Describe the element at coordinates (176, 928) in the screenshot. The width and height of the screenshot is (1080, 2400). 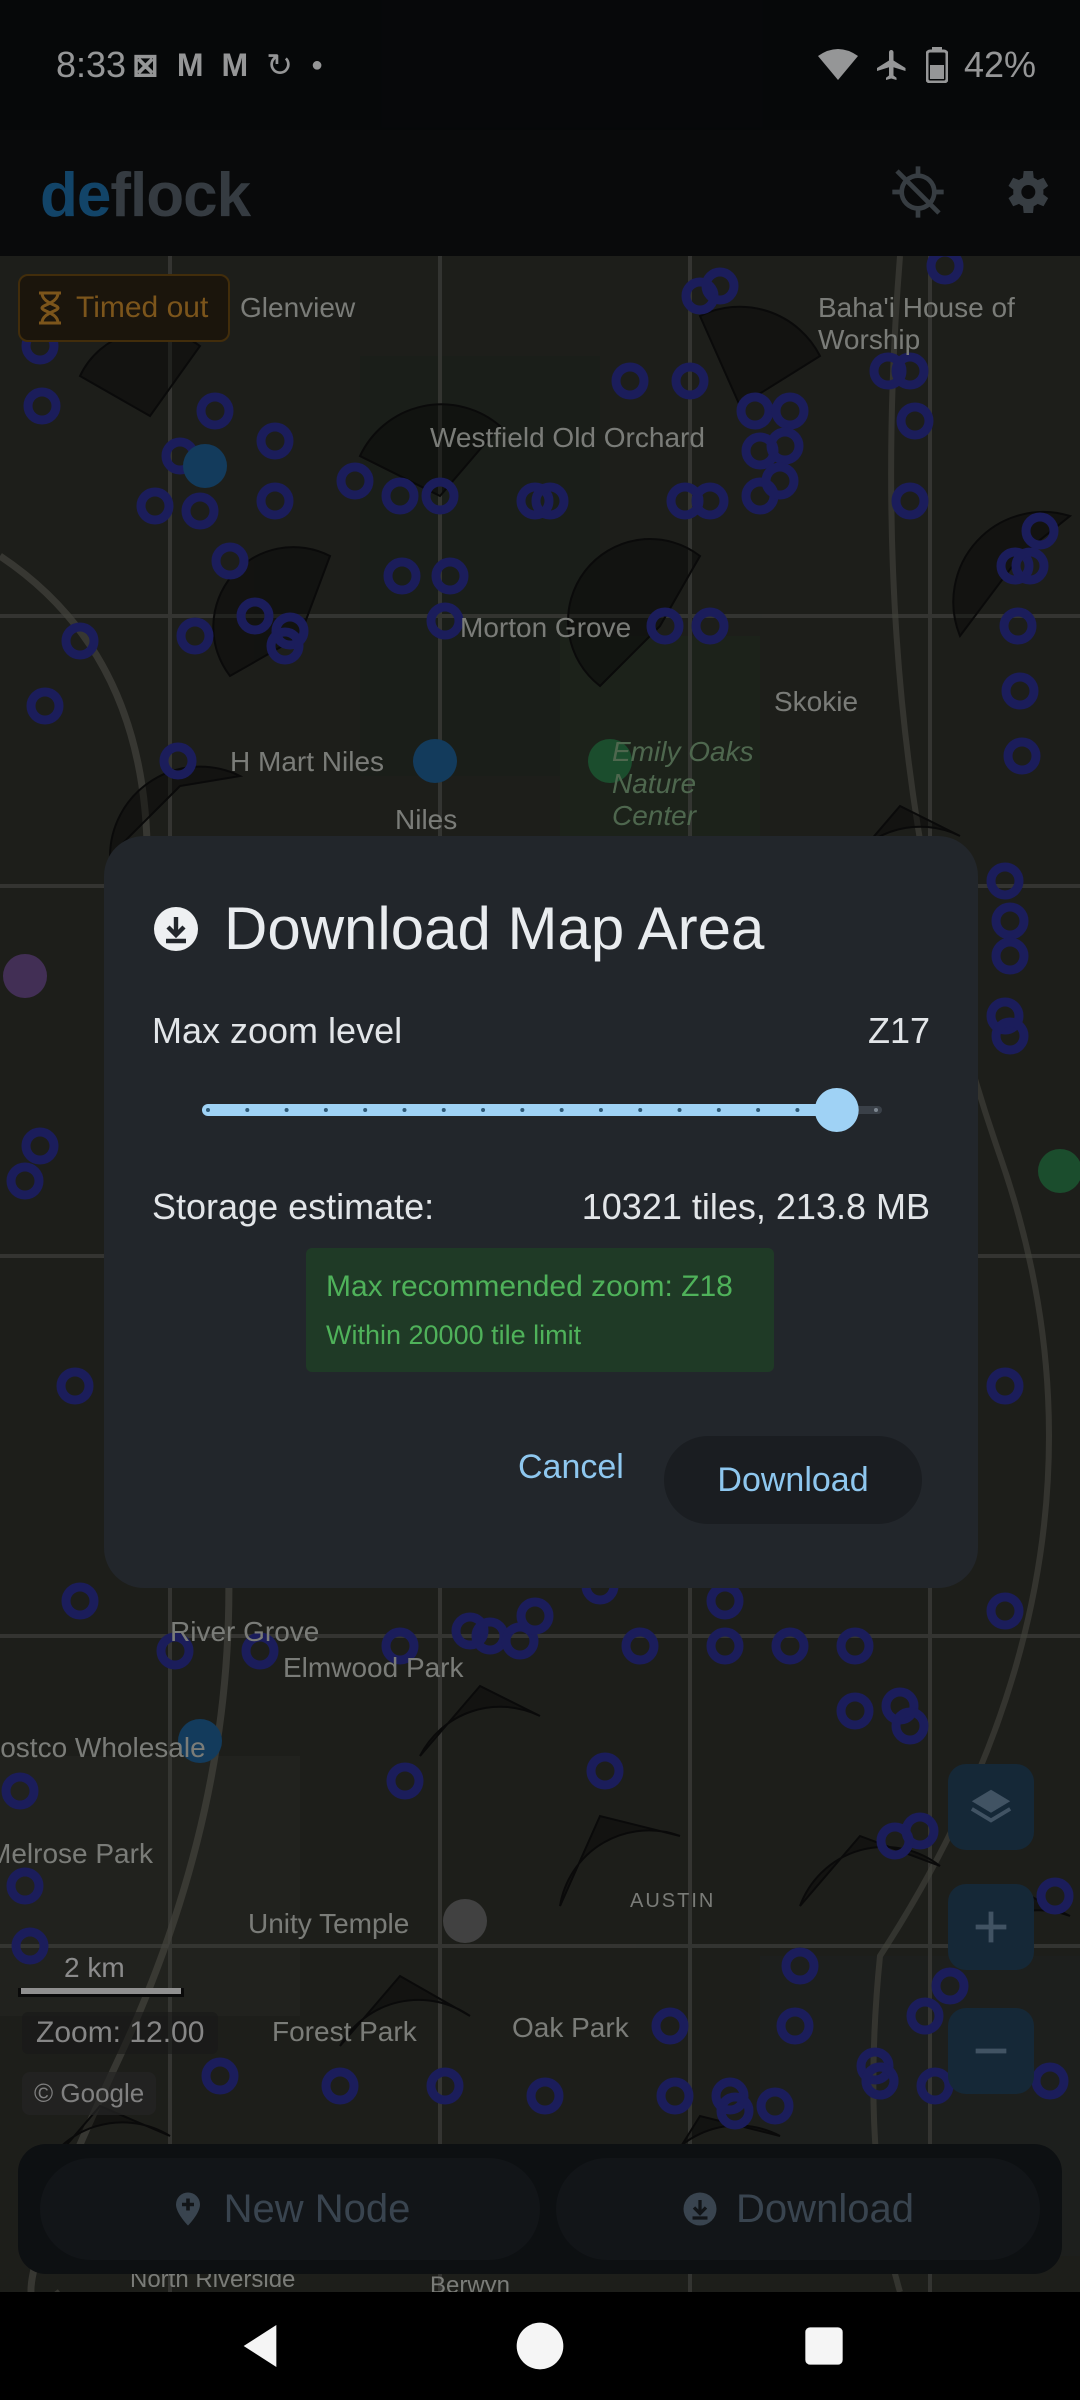
I see `download-icon` at that location.